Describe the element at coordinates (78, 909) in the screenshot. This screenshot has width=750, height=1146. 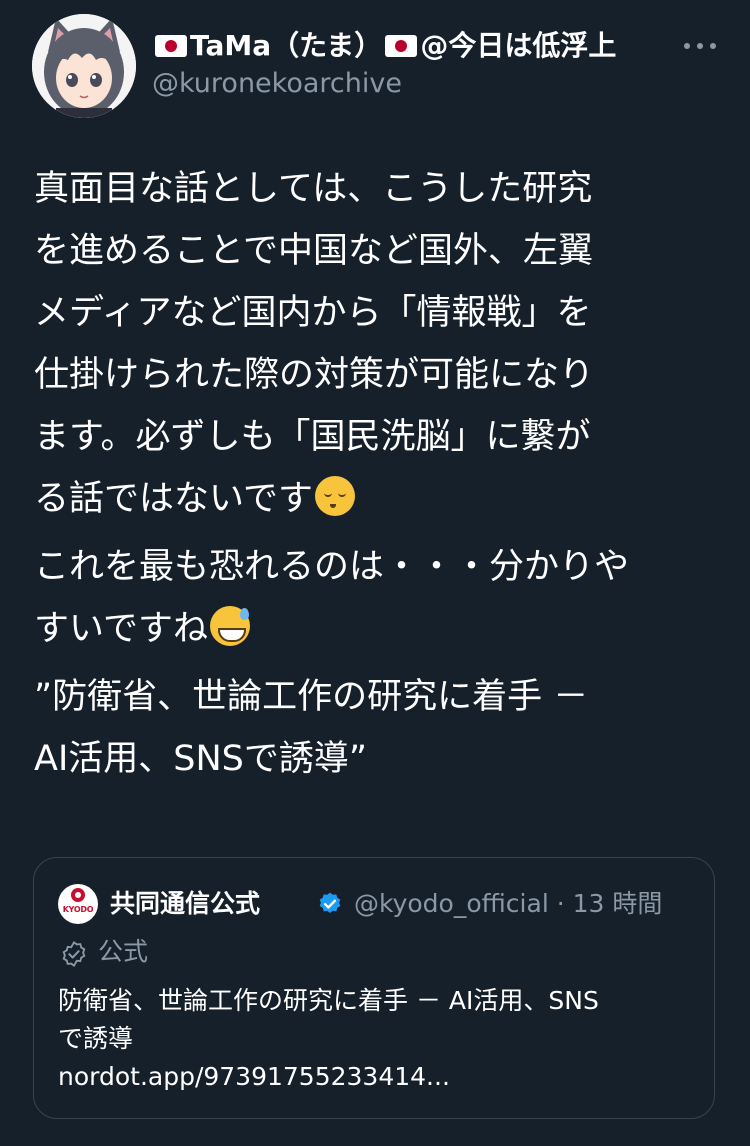
I see `kyodo-logo-text: KYODO` at that location.